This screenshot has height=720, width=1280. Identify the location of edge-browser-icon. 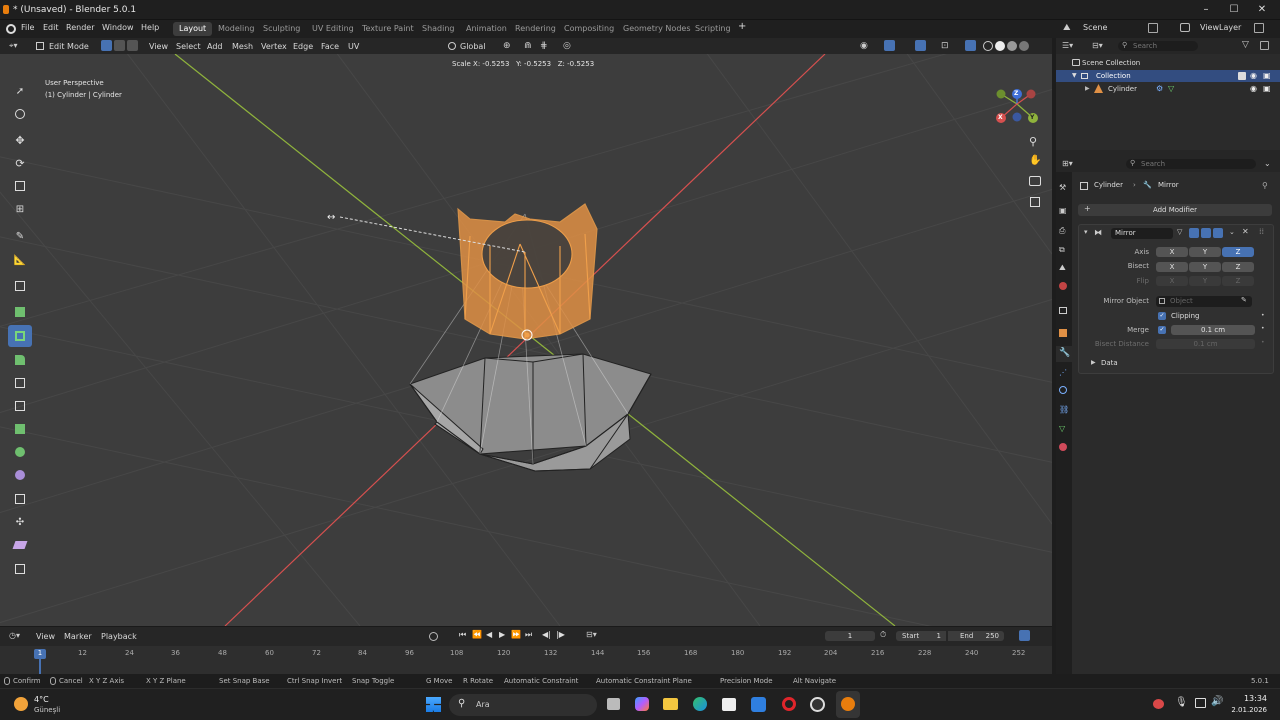
(700, 704).